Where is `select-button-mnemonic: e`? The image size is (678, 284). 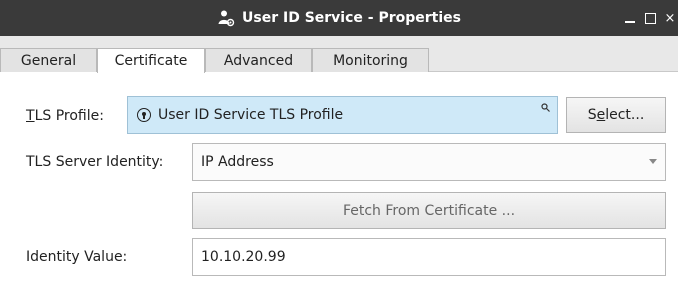
select-button-mnemonic: e is located at coordinates (601, 115).